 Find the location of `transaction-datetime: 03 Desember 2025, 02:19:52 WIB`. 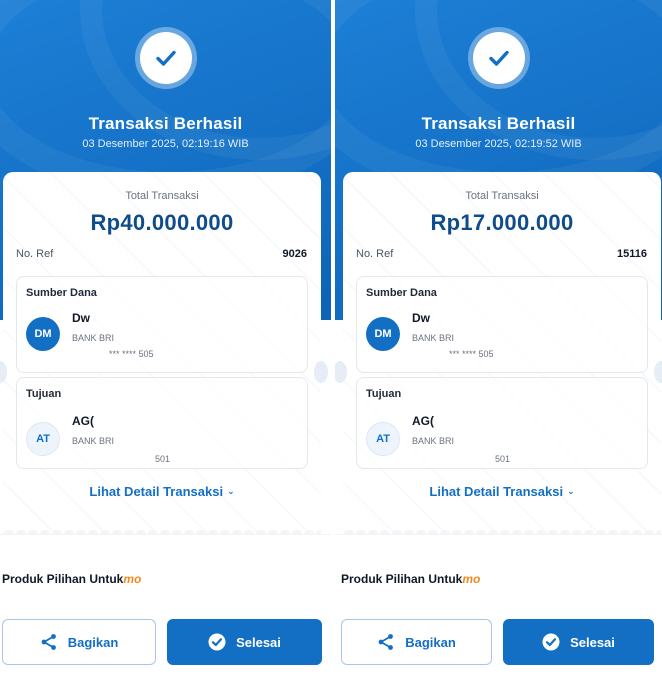

transaction-datetime: 03 Desember 2025, 02:19:52 WIB is located at coordinates (498, 144).